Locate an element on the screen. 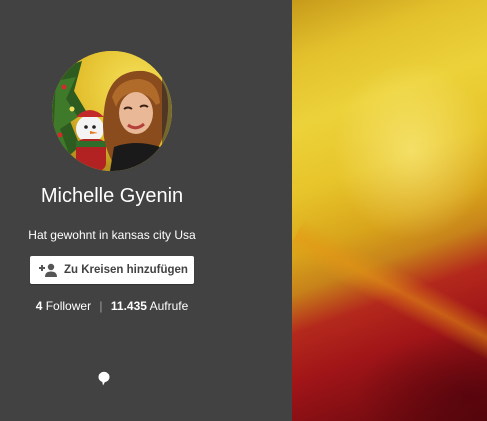  profile-name: Michelle Gyenin is located at coordinates (112, 196).